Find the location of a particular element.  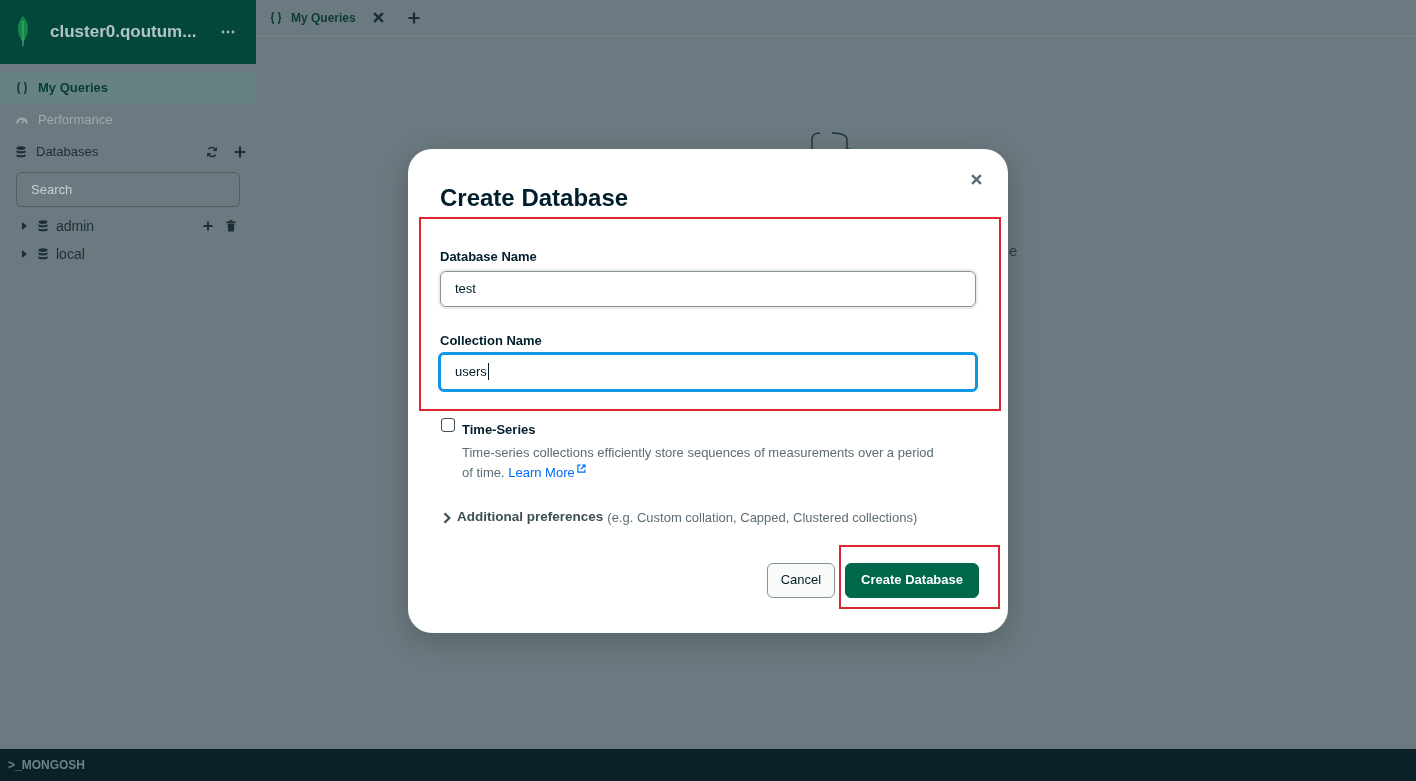

gauge-icon is located at coordinates (22, 120).